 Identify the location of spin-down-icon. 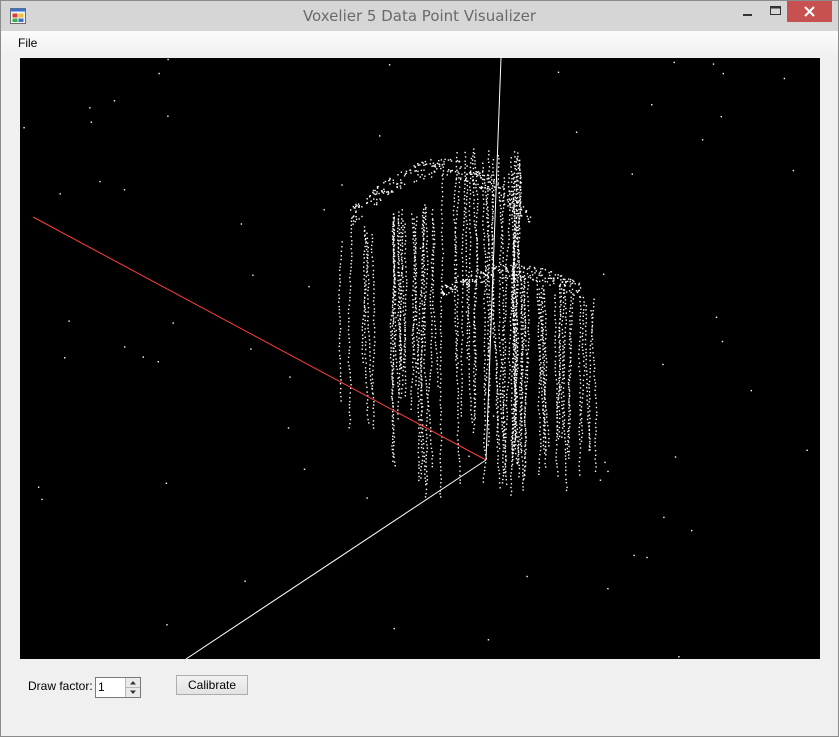
(133, 692).